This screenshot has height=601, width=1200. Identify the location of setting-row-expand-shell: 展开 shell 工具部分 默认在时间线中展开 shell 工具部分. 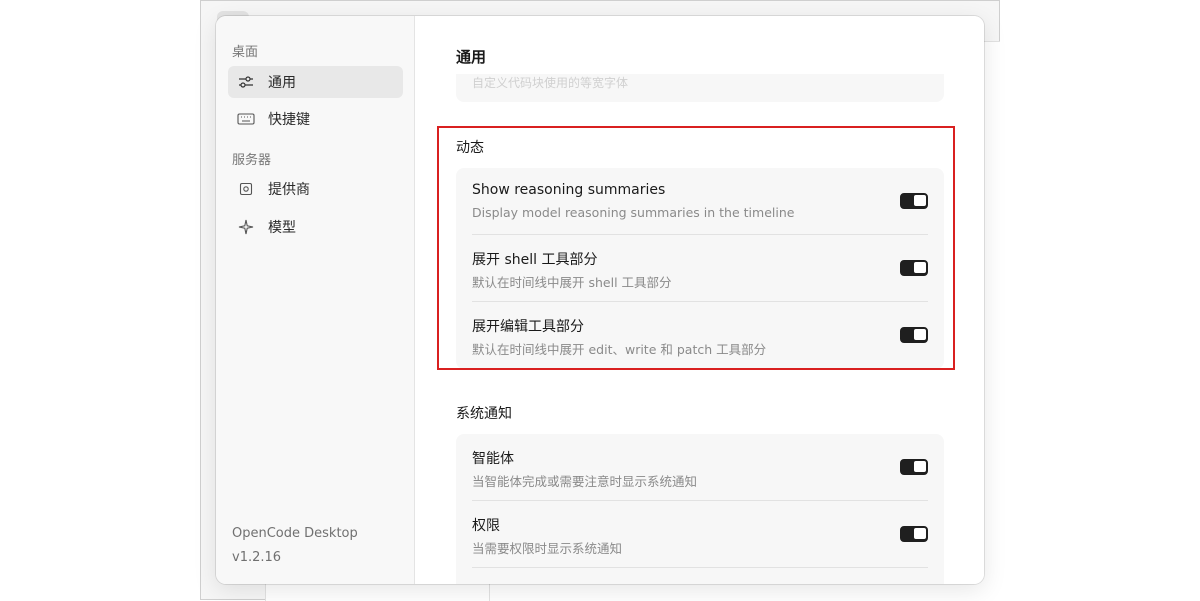
(700, 268).